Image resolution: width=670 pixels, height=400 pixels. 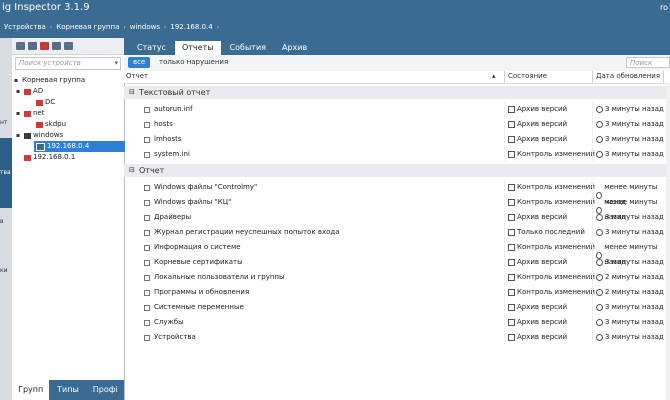 I want to click on tree-node-device: 192.168.0.1, so click(x=49, y=157).